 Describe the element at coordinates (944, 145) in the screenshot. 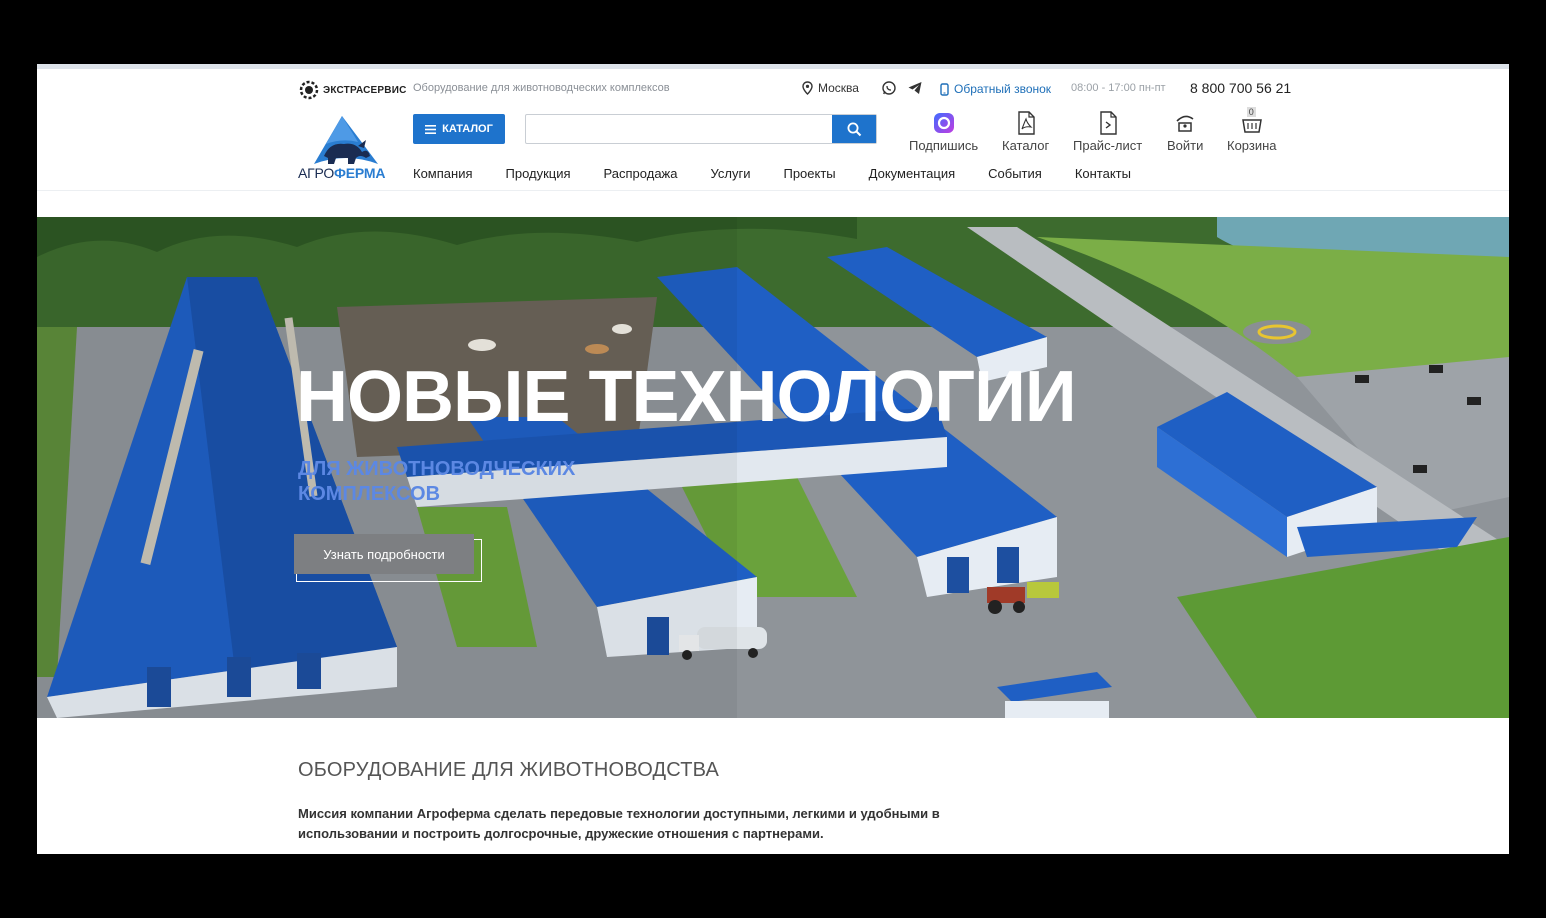

I see `tool-label-subscribe: Подпишись` at that location.